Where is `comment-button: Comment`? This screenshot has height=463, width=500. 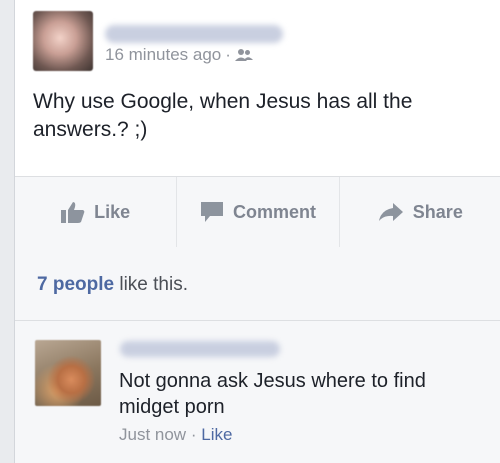
comment-button: Comment is located at coordinates (257, 212).